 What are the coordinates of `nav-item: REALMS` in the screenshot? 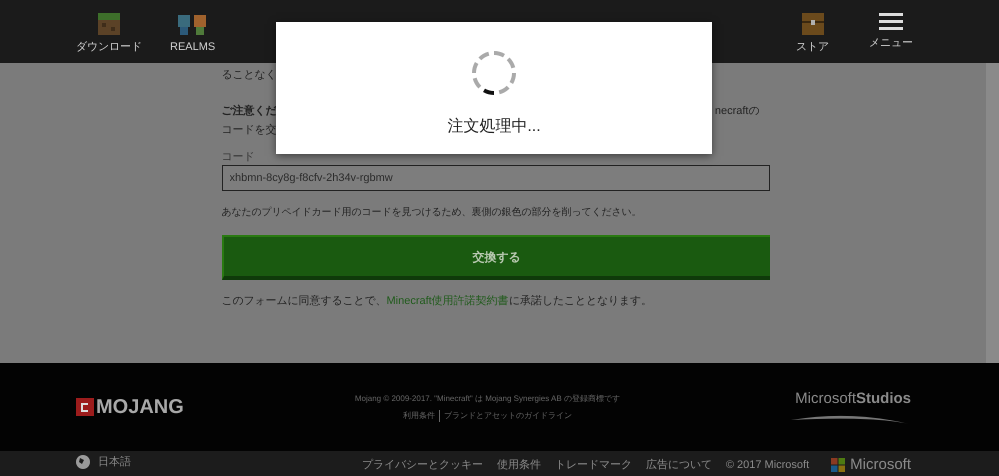 It's located at (193, 33).